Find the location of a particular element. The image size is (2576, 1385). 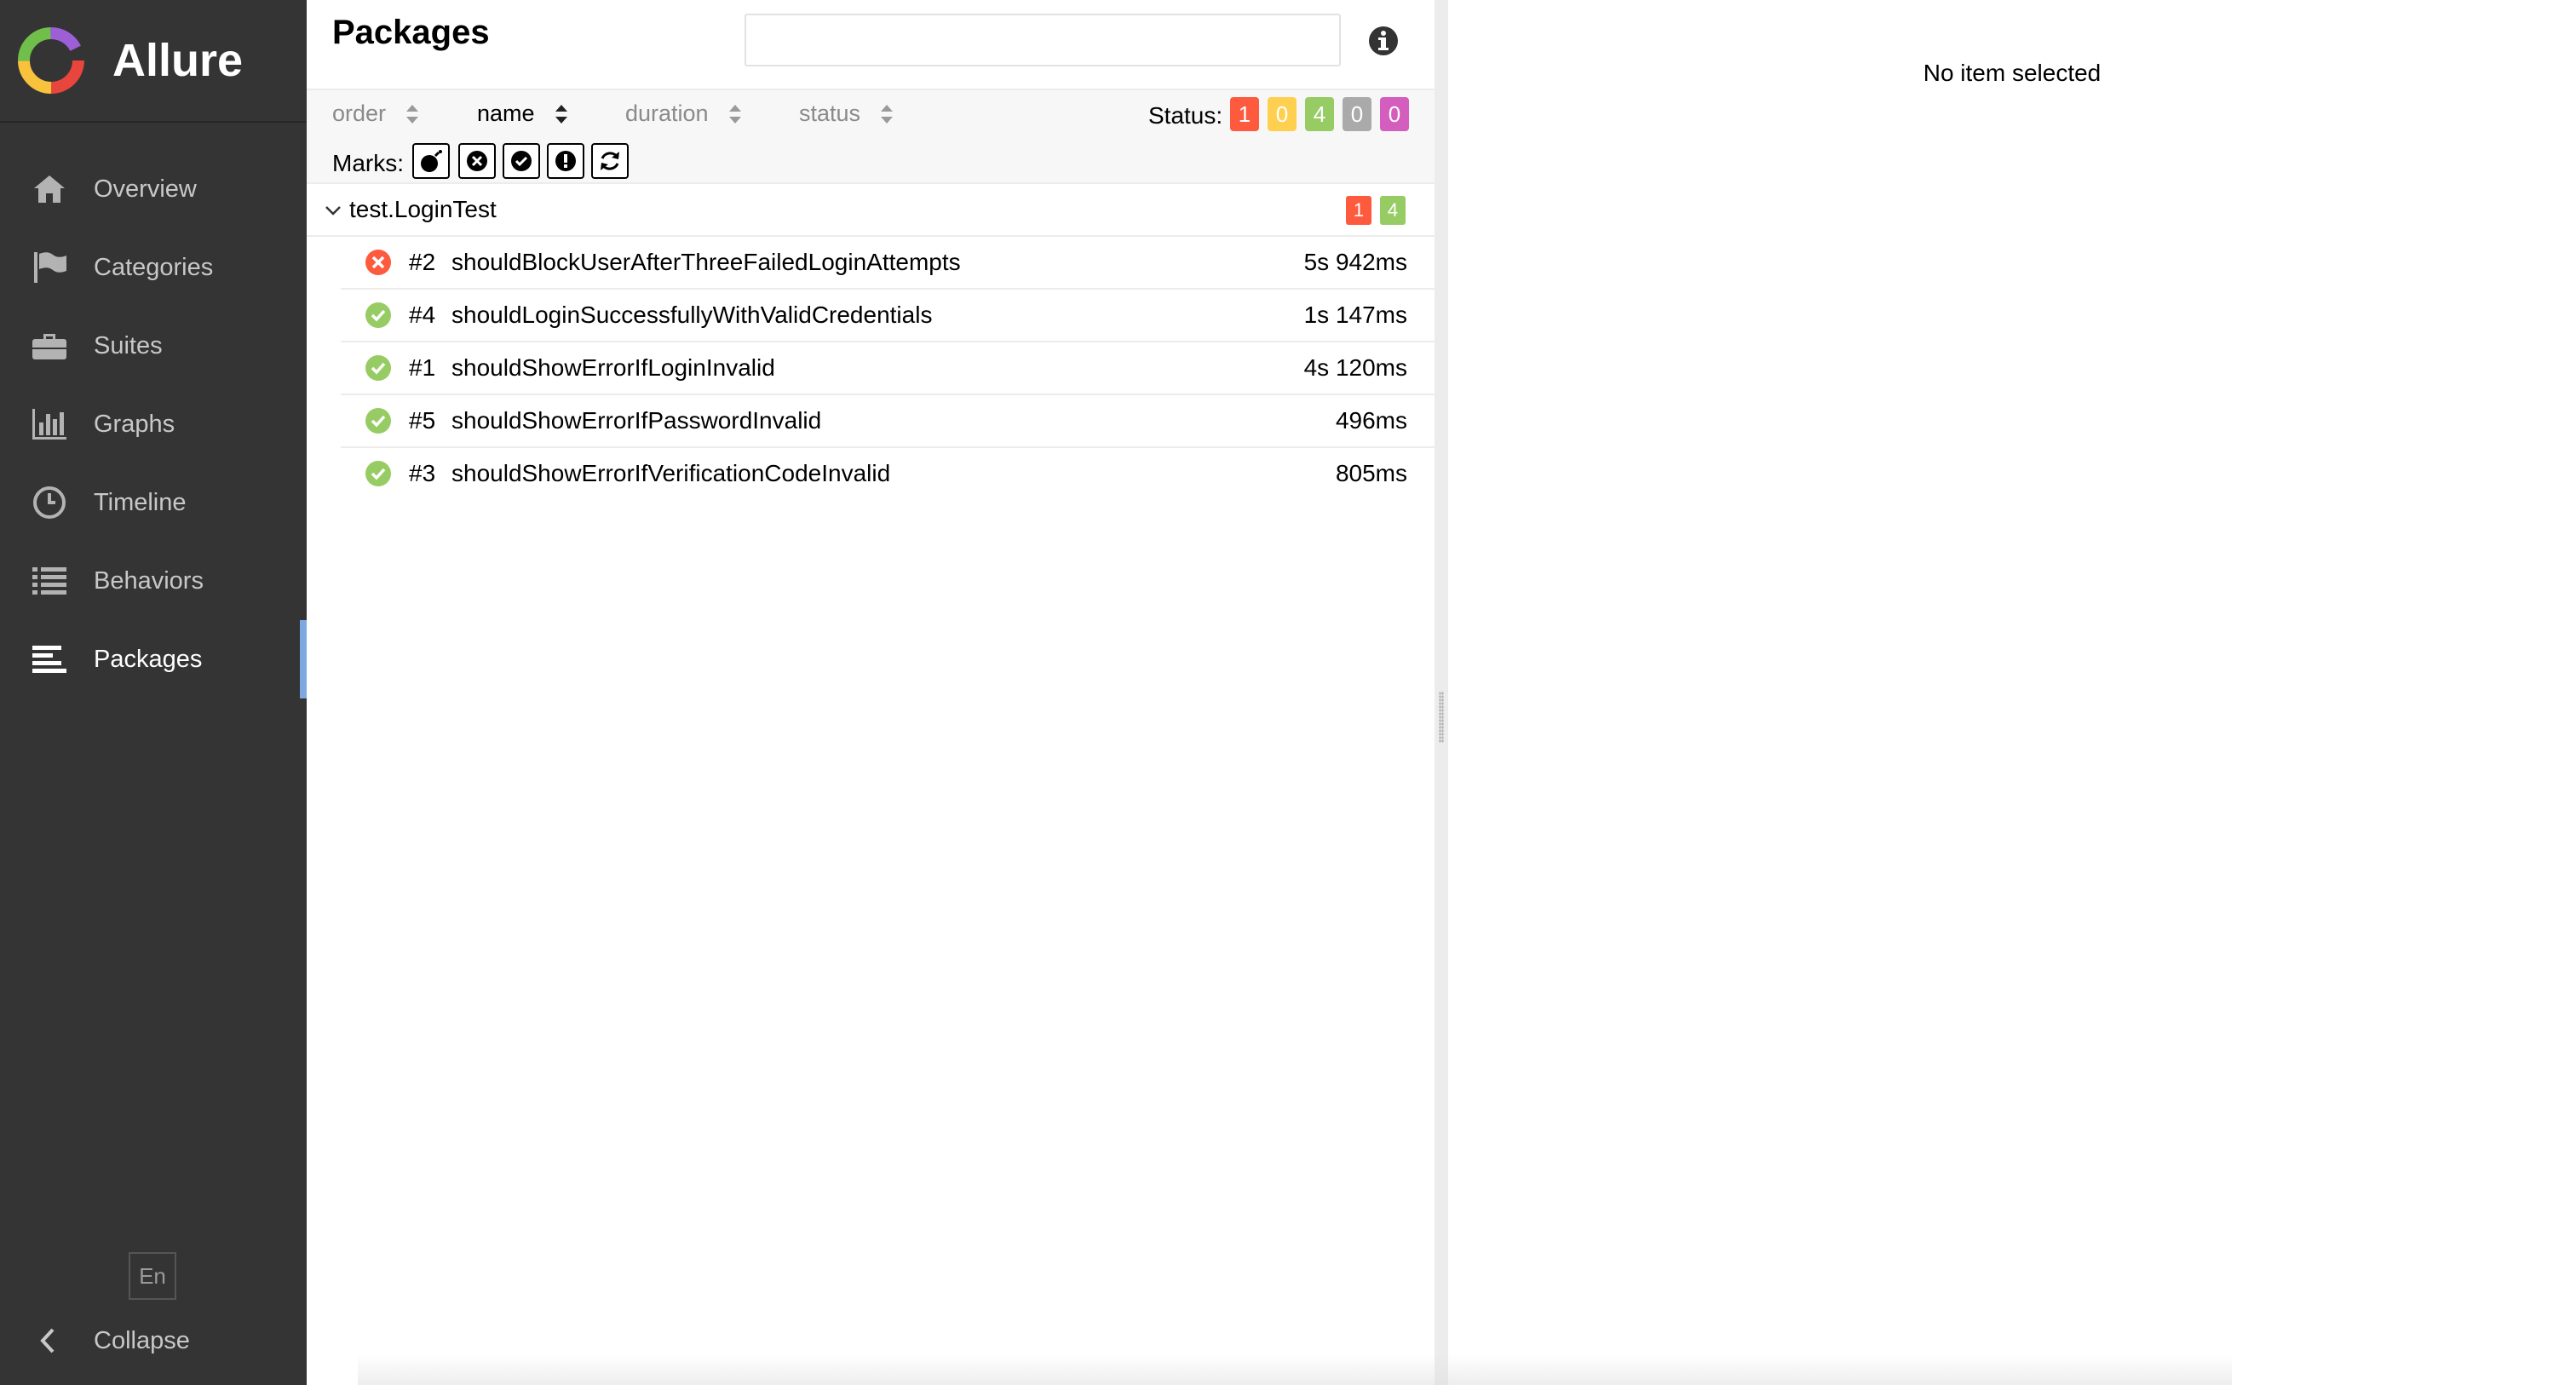

clock-icon is located at coordinates (50, 503).